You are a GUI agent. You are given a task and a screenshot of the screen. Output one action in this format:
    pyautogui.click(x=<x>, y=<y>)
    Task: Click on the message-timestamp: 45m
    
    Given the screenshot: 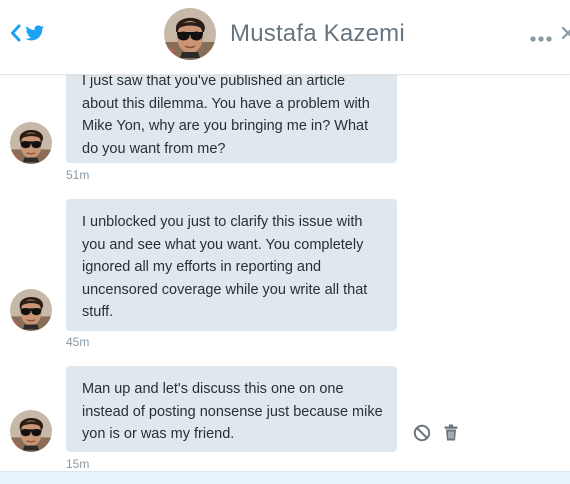 What is the action you would take?
    pyautogui.click(x=78, y=342)
    